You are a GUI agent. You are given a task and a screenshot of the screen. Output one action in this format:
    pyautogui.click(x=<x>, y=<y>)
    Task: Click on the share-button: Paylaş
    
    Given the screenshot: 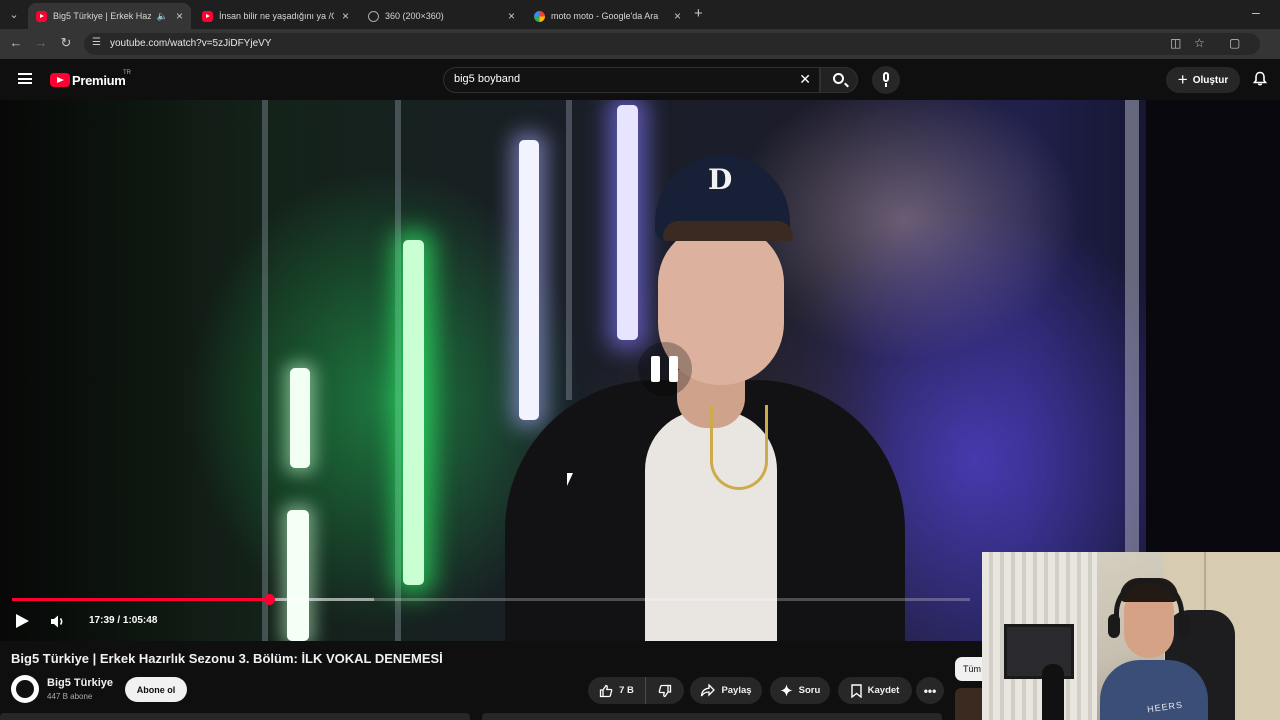 What is the action you would take?
    pyautogui.click(x=726, y=690)
    